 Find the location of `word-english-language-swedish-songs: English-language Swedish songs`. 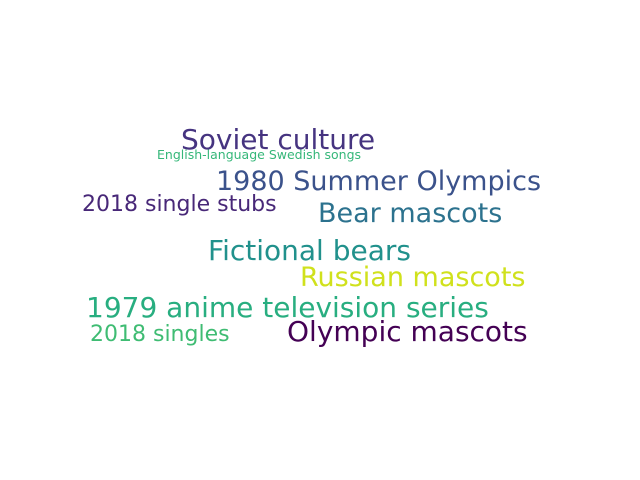

word-english-language-swedish-songs: English-language Swedish songs is located at coordinates (259, 154).